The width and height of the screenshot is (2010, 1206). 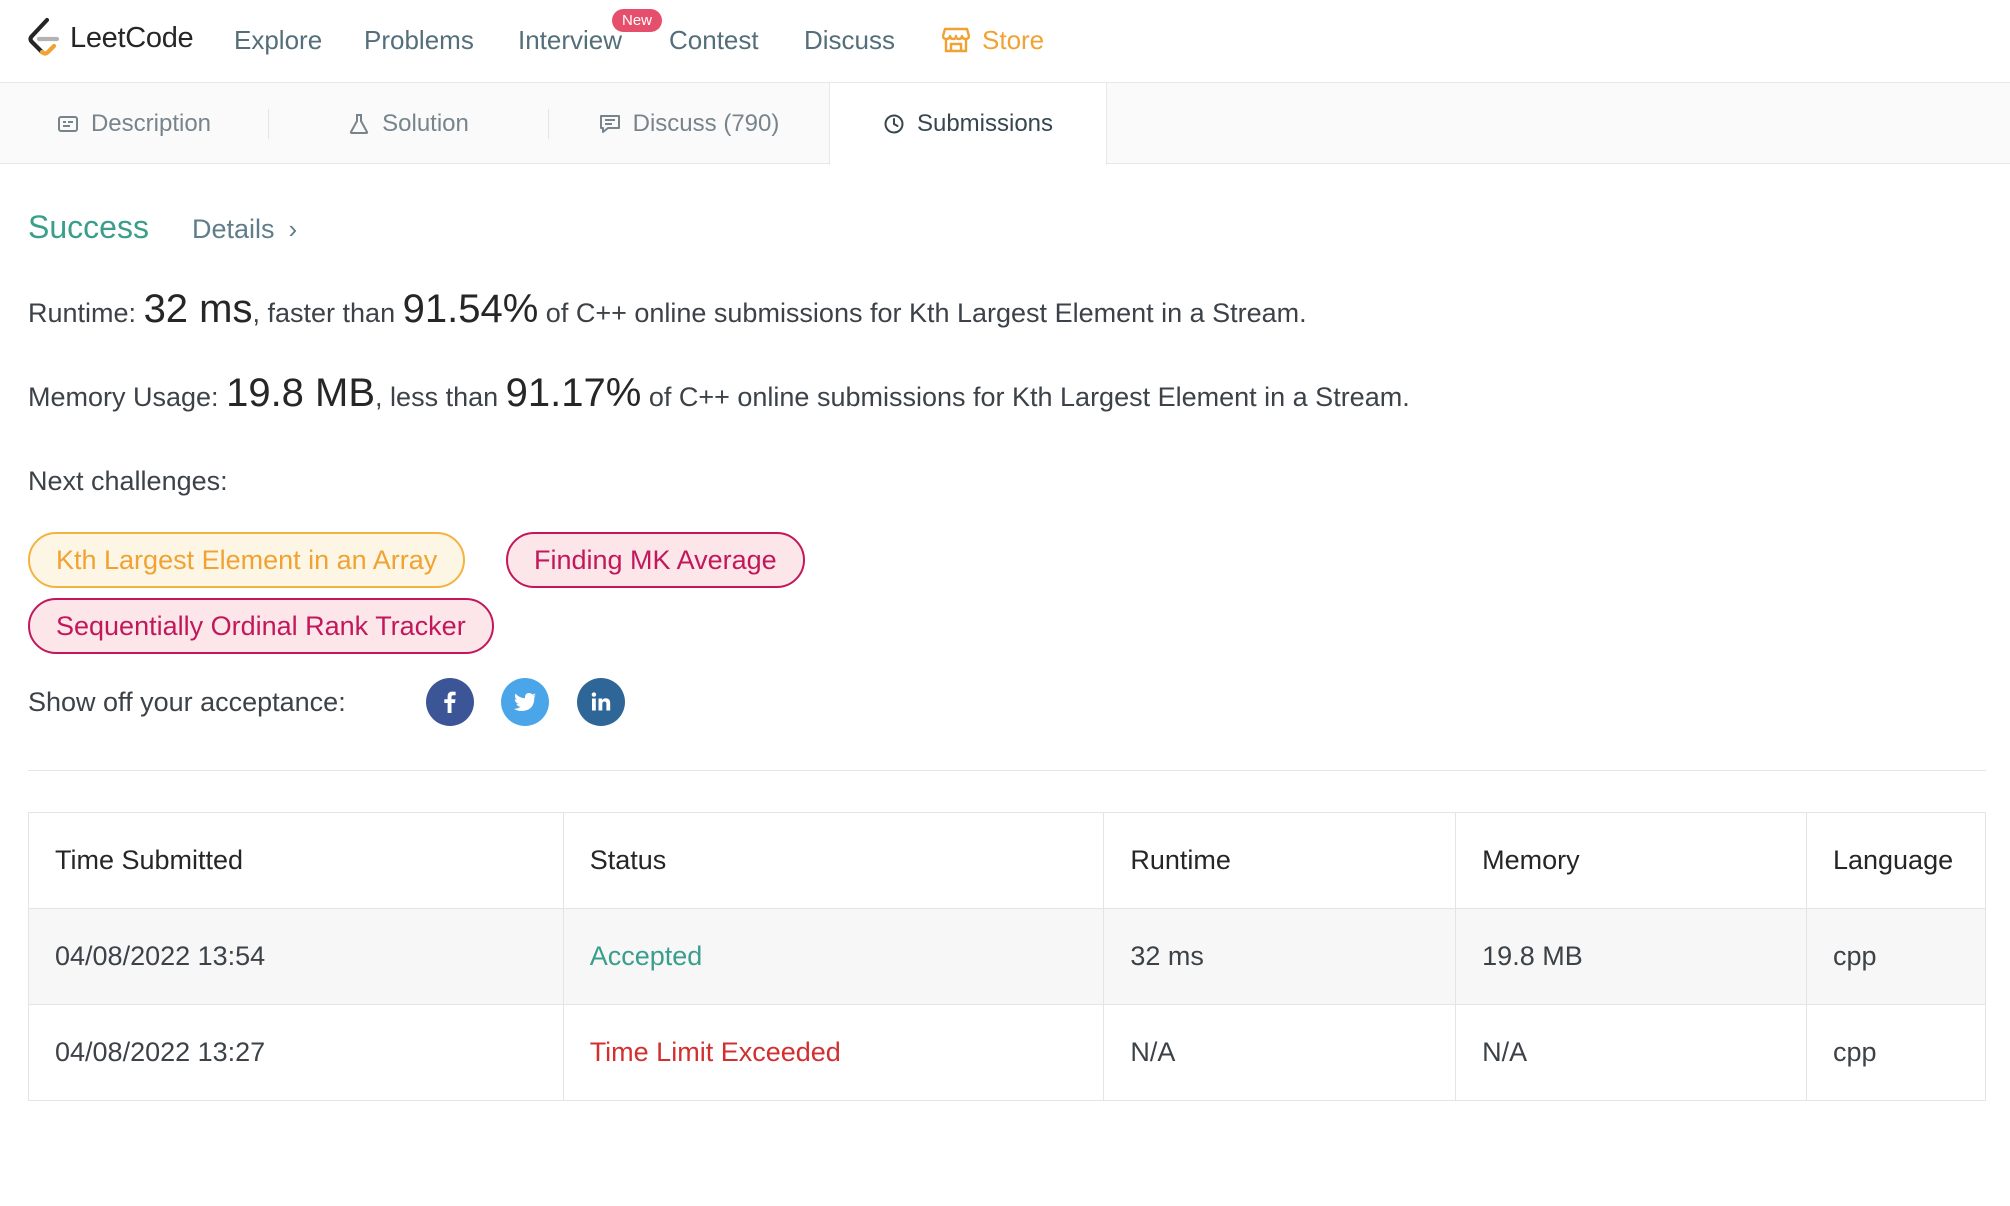 I want to click on section-divider, so click(x=1007, y=770).